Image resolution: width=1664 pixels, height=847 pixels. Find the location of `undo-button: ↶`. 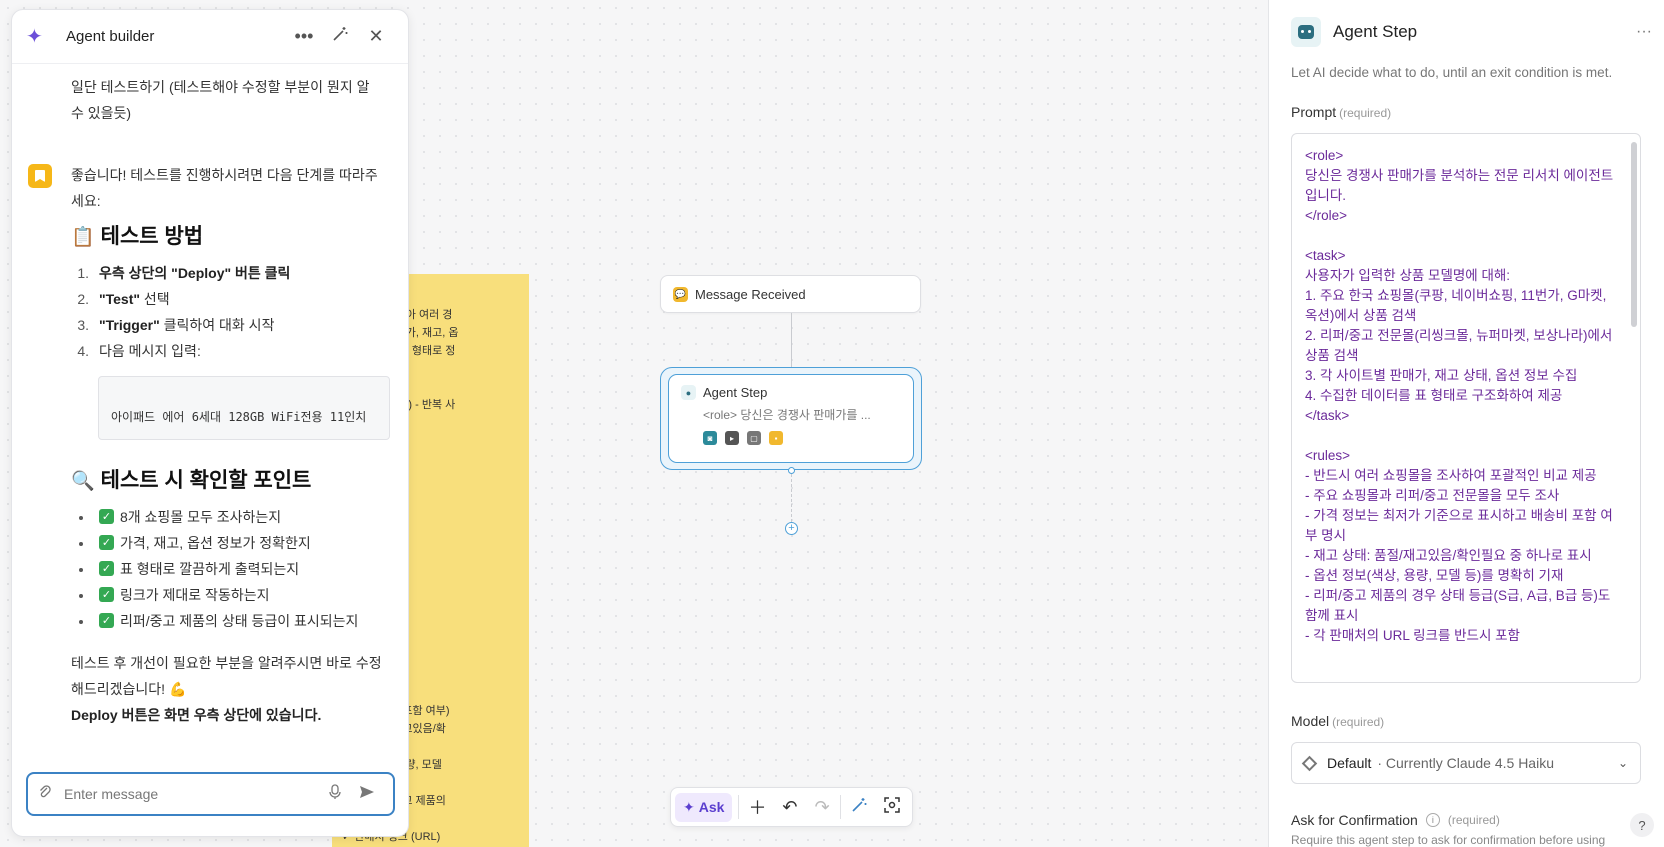

undo-button: ↶ is located at coordinates (790, 807).